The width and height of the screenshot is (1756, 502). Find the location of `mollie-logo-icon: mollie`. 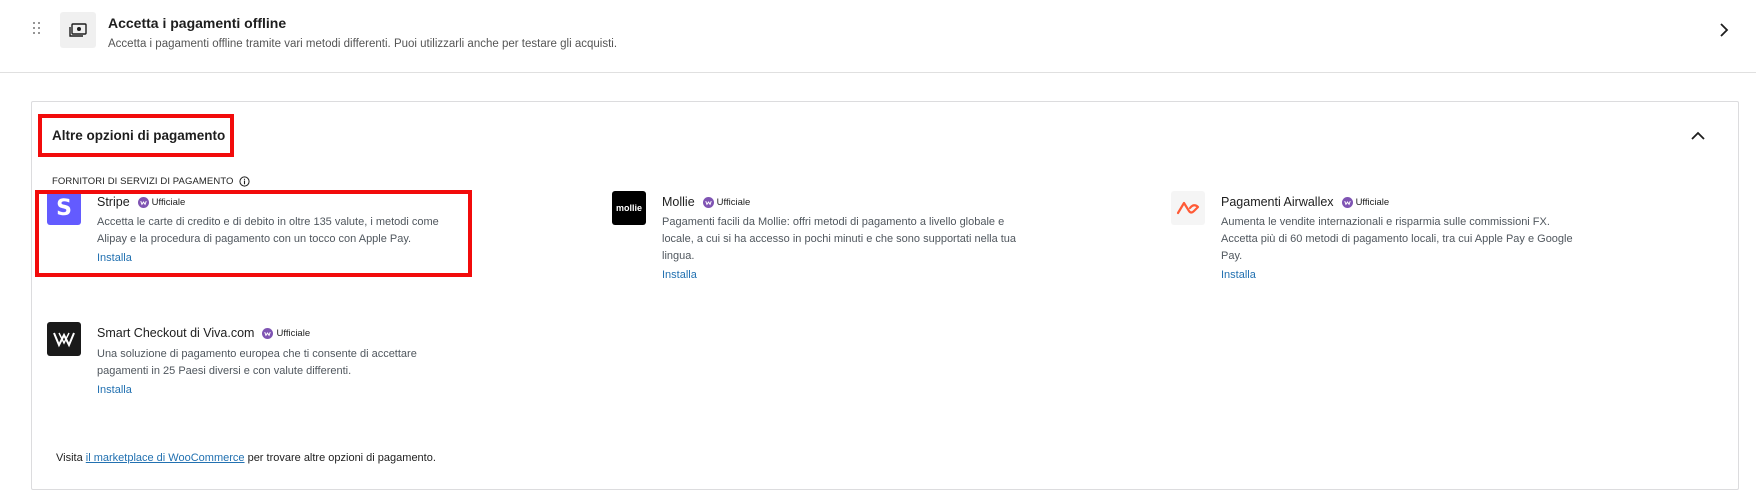

mollie-logo-icon: mollie is located at coordinates (629, 208).